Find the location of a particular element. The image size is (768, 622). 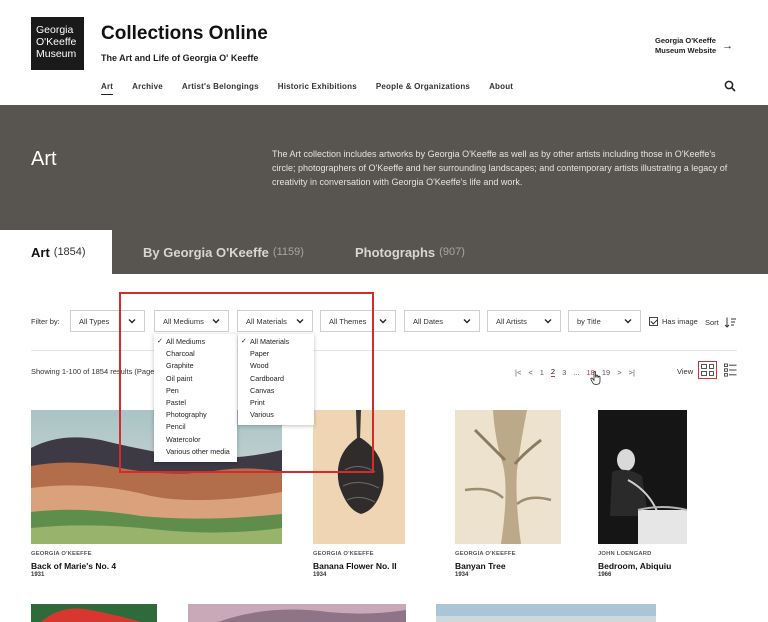

card-year: 1931 is located at coordinates (38, 575).